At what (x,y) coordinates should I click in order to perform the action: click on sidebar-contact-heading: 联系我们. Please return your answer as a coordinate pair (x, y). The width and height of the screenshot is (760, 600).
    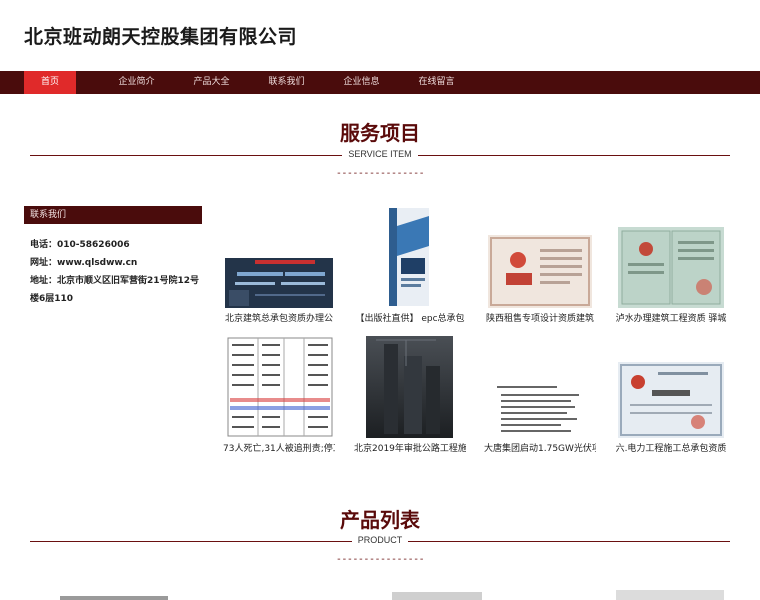
    Looking at the image, I should click on (113, 215).